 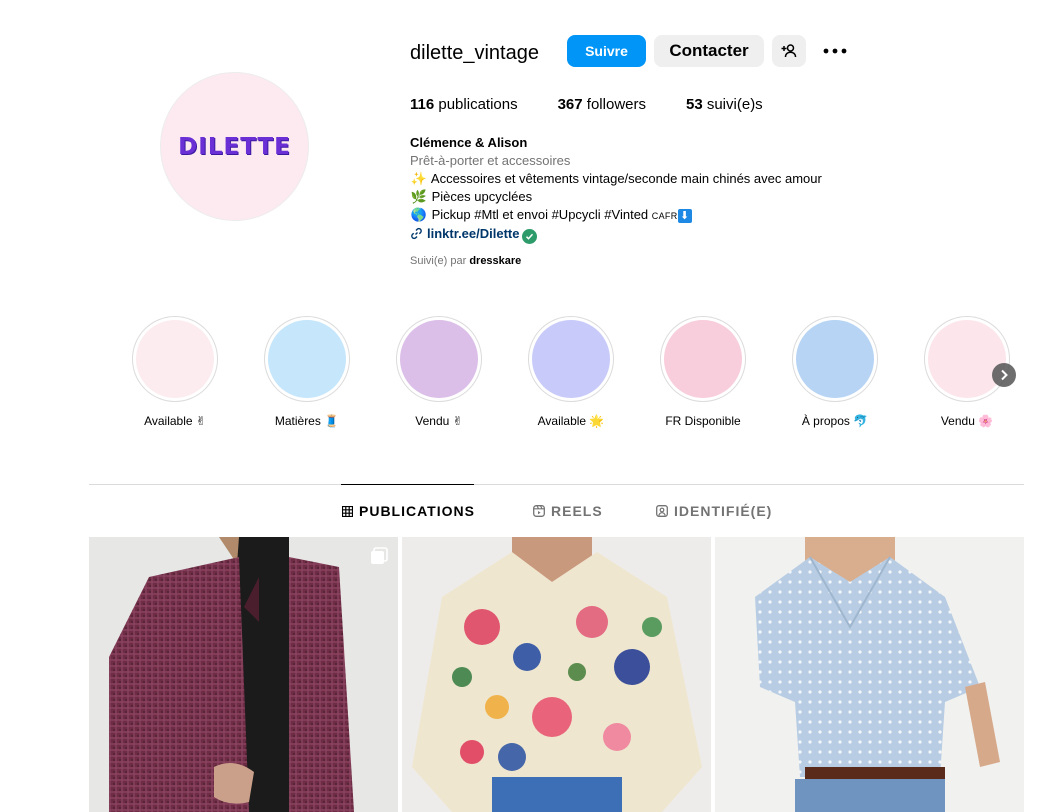 What do you see at coordinates (347, 511) in the screenshot?
I see `grid-icon` at bounding box center [347, 511].